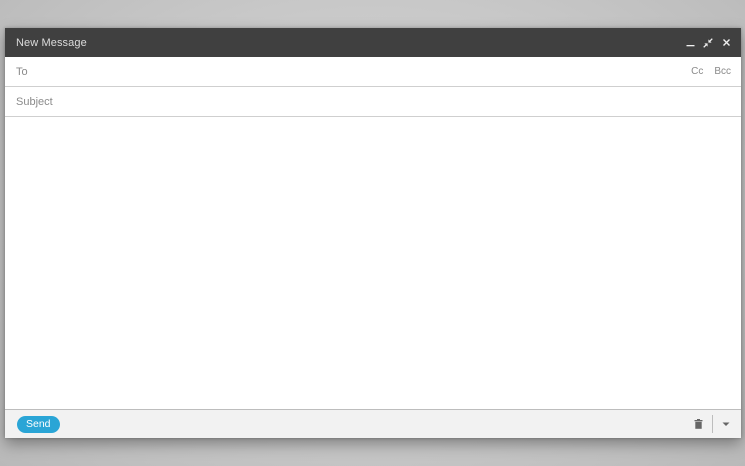 The width and height of the screenshot is (745, 466). What do you see at coordinates (373, 42) in the screenshot?
I see `compose-titlebar: New Message` at bounding box center [373, 42].